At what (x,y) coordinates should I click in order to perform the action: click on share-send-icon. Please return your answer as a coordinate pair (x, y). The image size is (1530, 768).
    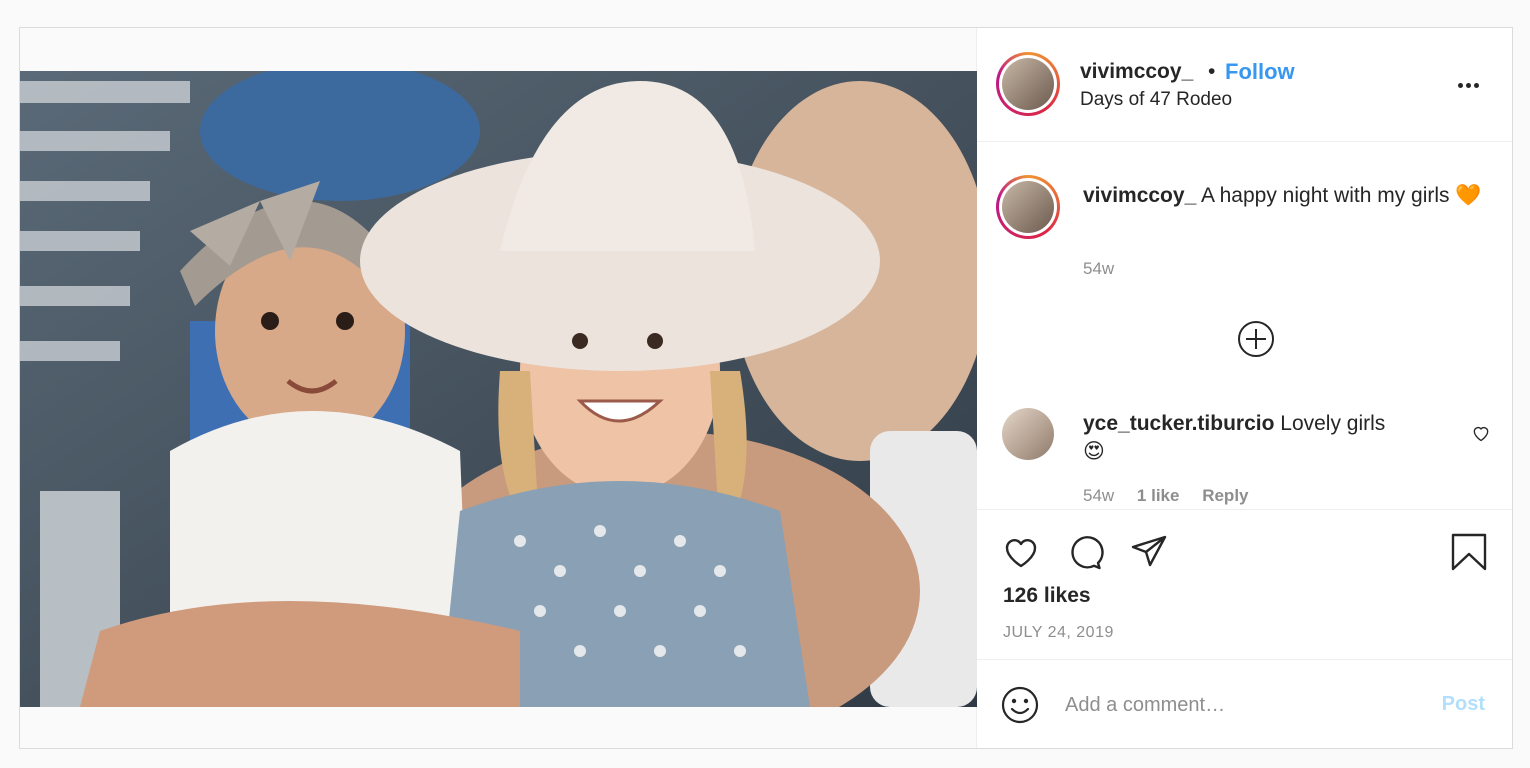
    Looking at the image, I should click on (1149, 552).